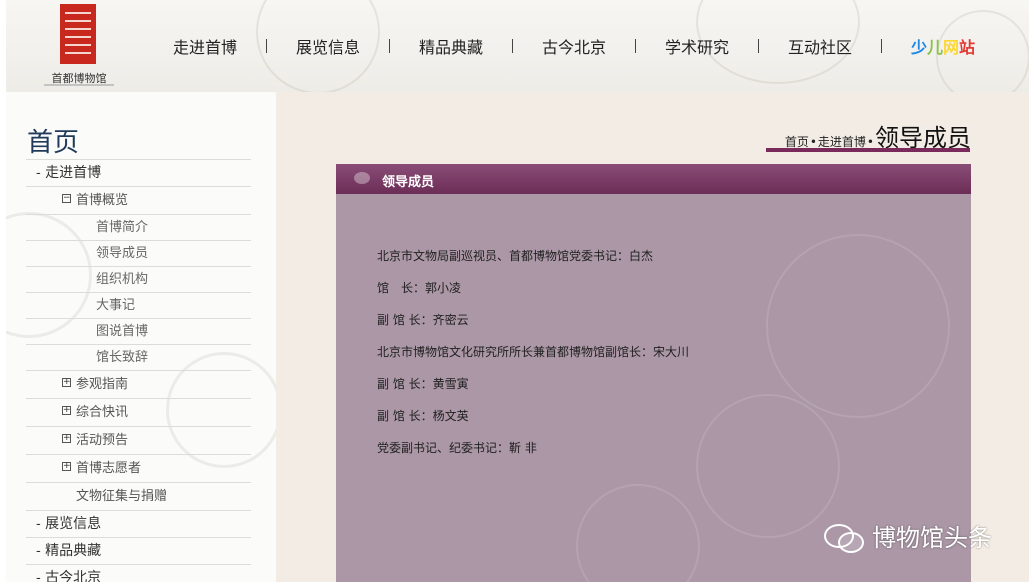 This screenshot has width=1031, height=582. Describe the element at coordinates (69, 576) in the screenshot. I see `sidebar-item-label: - 古今北京` at that location.